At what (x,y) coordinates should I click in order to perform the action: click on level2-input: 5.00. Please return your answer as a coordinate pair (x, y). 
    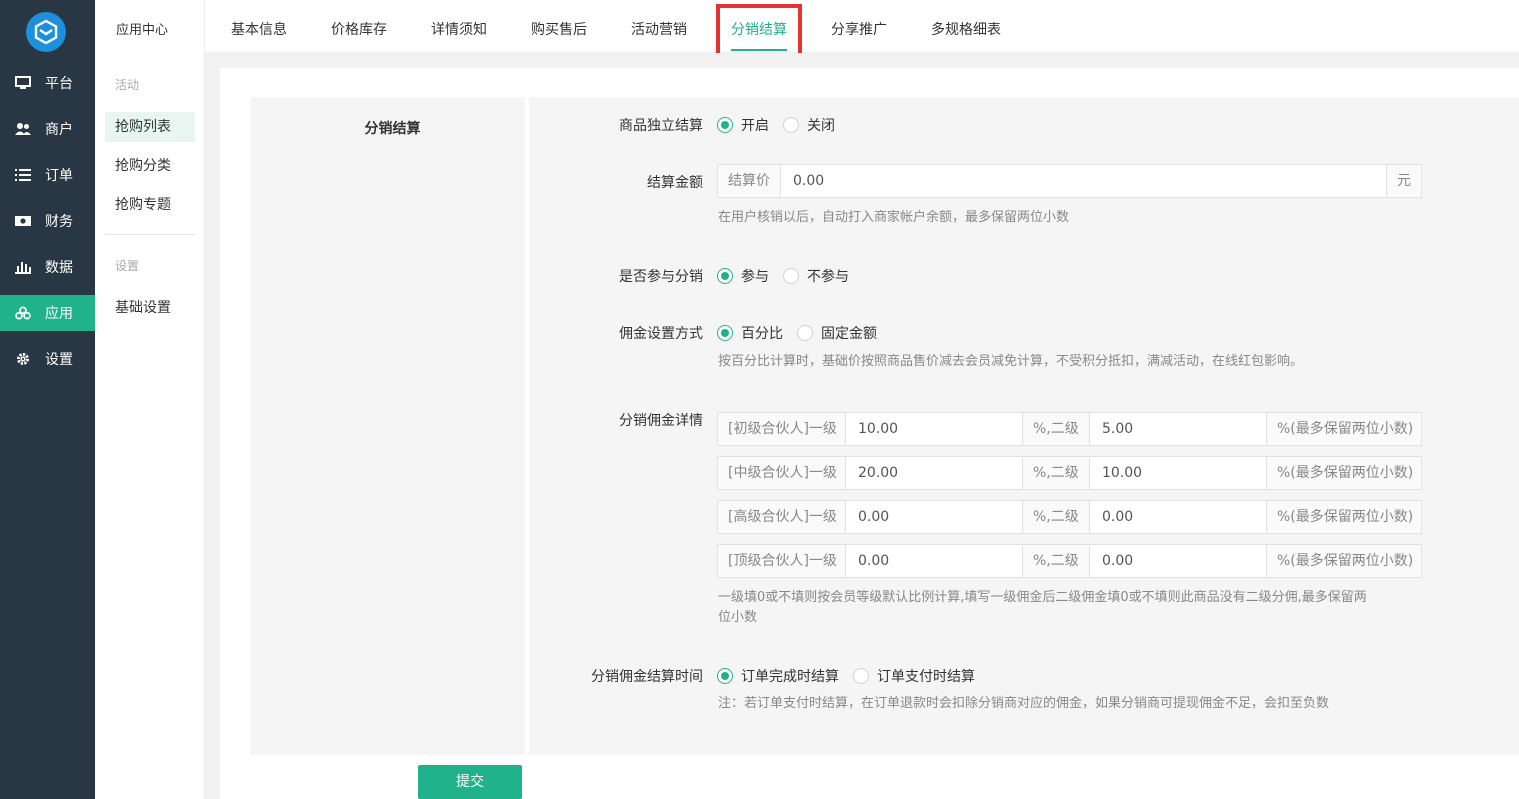
    Looking at the image, I should click on (1178, 429).